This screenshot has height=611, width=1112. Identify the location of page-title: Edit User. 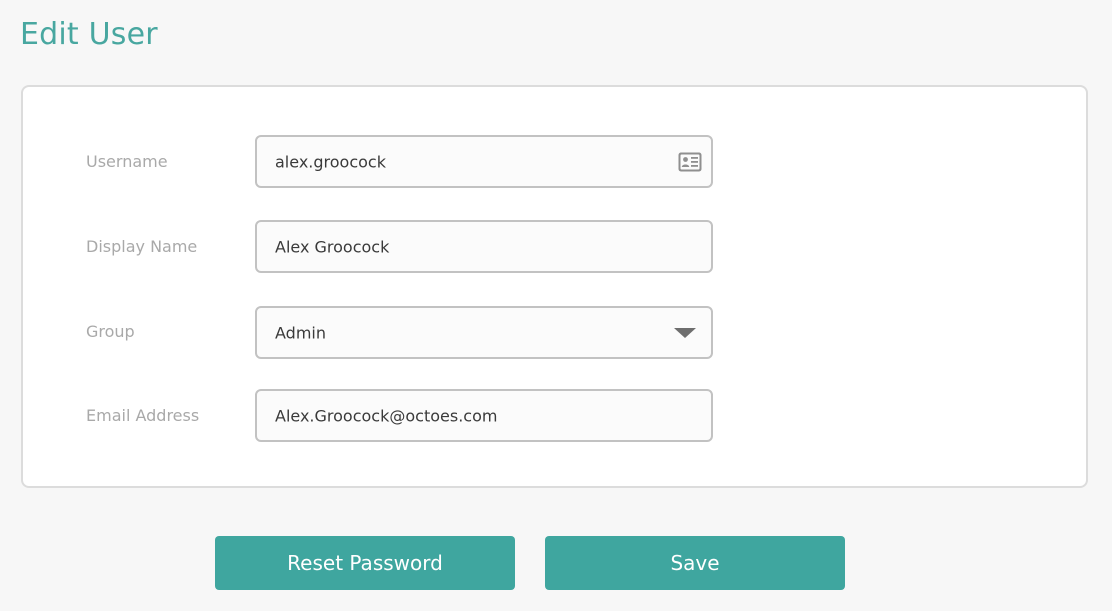
(89, 34).